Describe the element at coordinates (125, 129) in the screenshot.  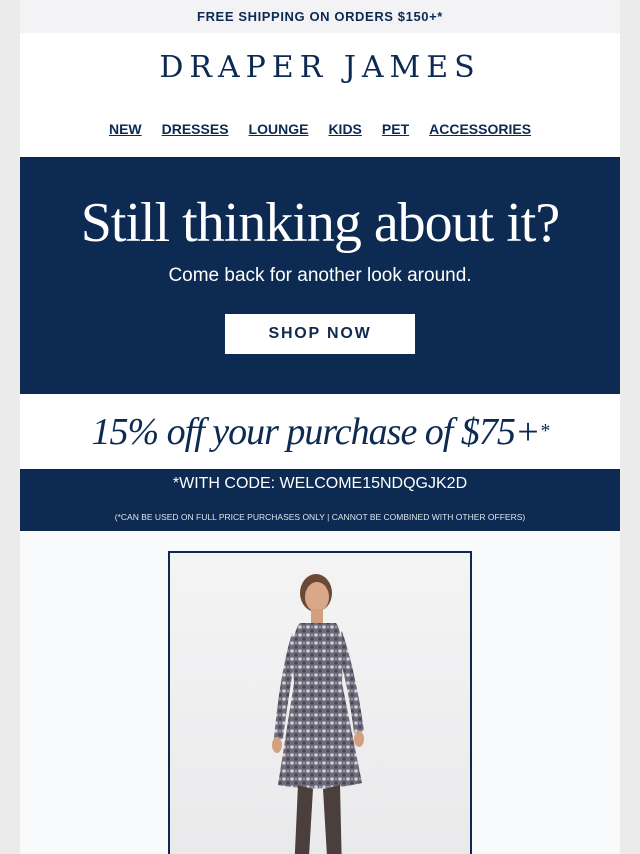
I see `nav-item-new: NEW` at that location.